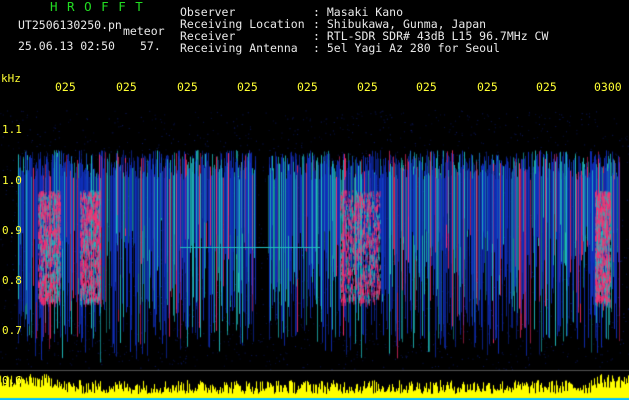  Describe the element at coordinates (70, 25) in the screenshot. I see `file-name: UT2506130250.pn` at that location.